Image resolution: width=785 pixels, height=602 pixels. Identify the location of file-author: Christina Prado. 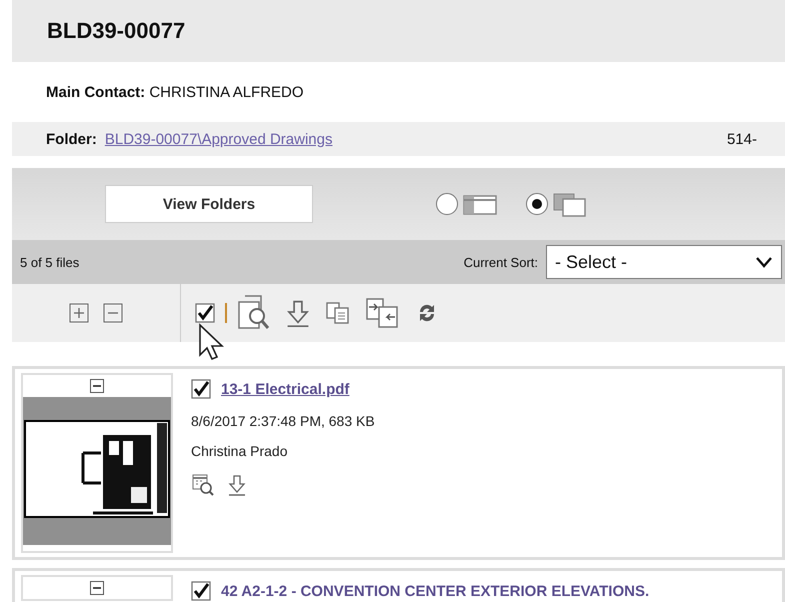
(239, 451).